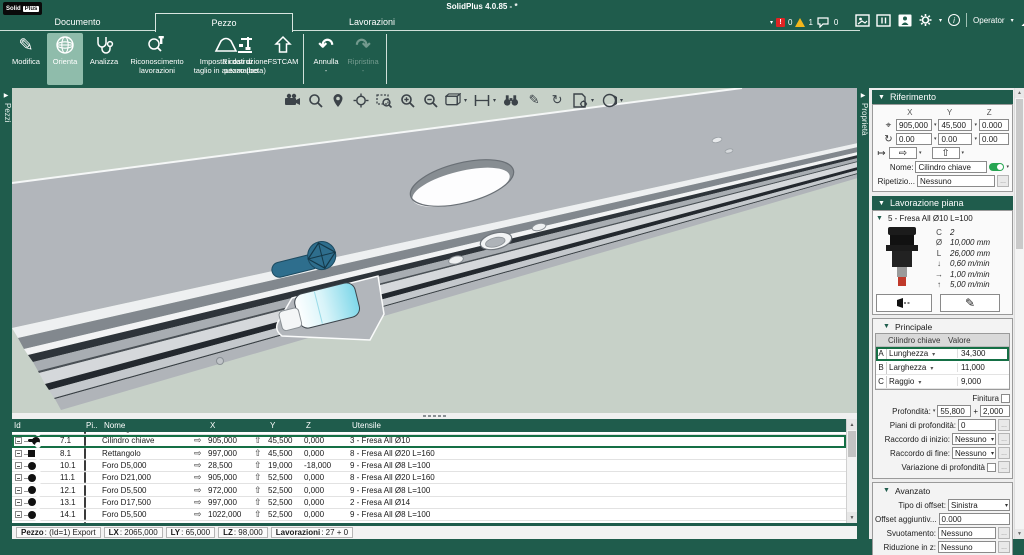 This screenshot has width=1024, height=555. I want to click on orienta-button: Orienta, so click(65, 59).